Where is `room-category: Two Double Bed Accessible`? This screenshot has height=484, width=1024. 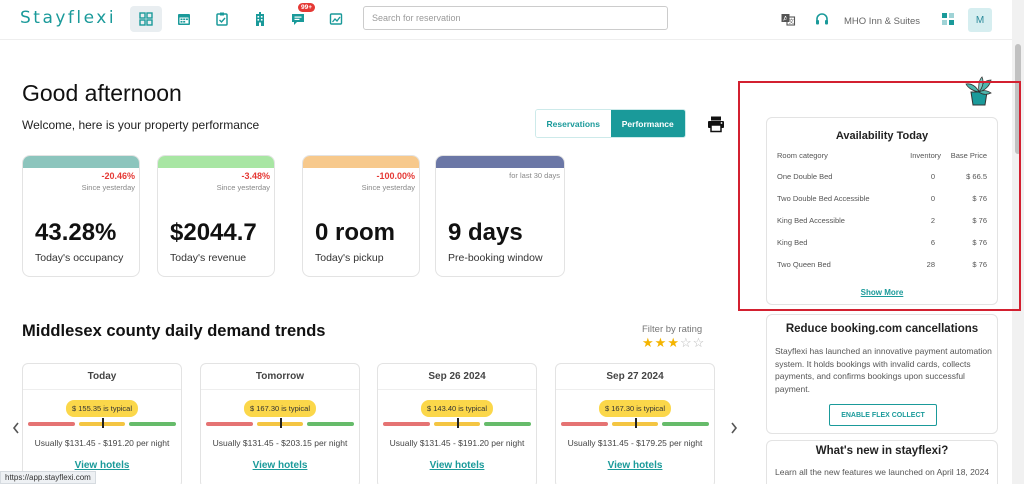
room-category: Two Double Bed Accessible is located at coordinates (823, 198).